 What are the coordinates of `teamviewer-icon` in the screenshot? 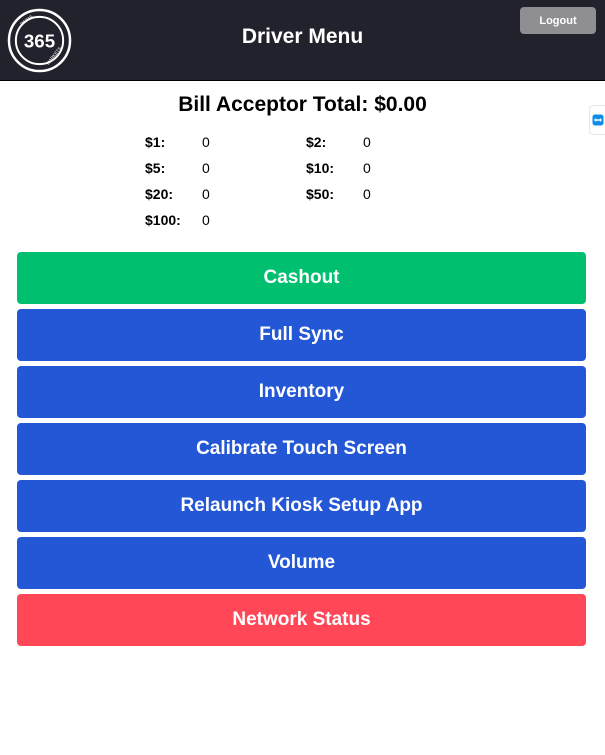 It's located at (597, 120).